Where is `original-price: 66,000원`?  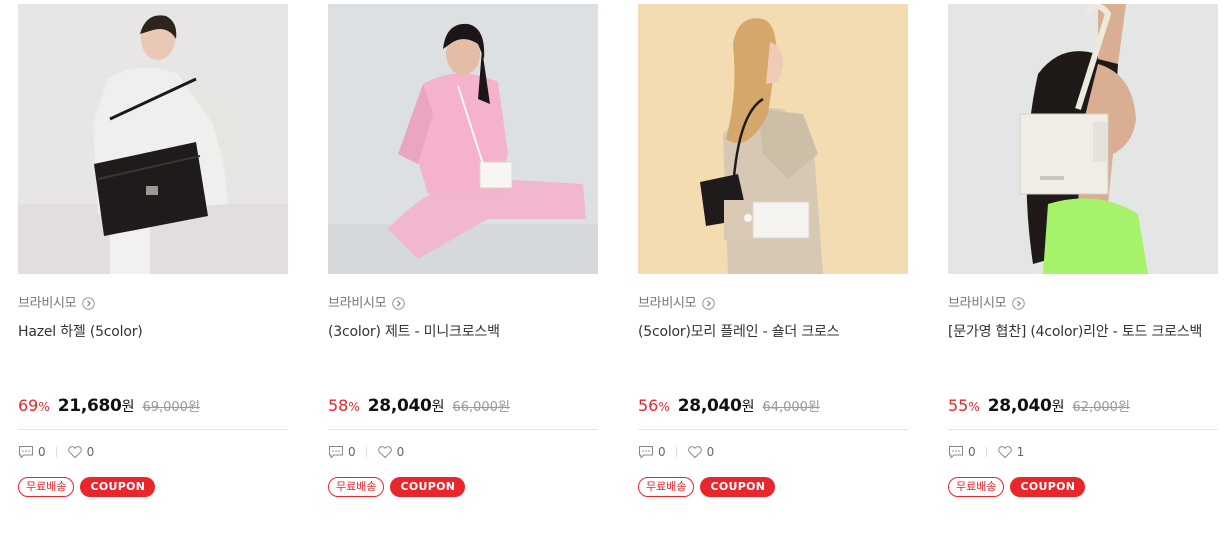
original-price: 66,000원 is located at coordinates (481, 407).